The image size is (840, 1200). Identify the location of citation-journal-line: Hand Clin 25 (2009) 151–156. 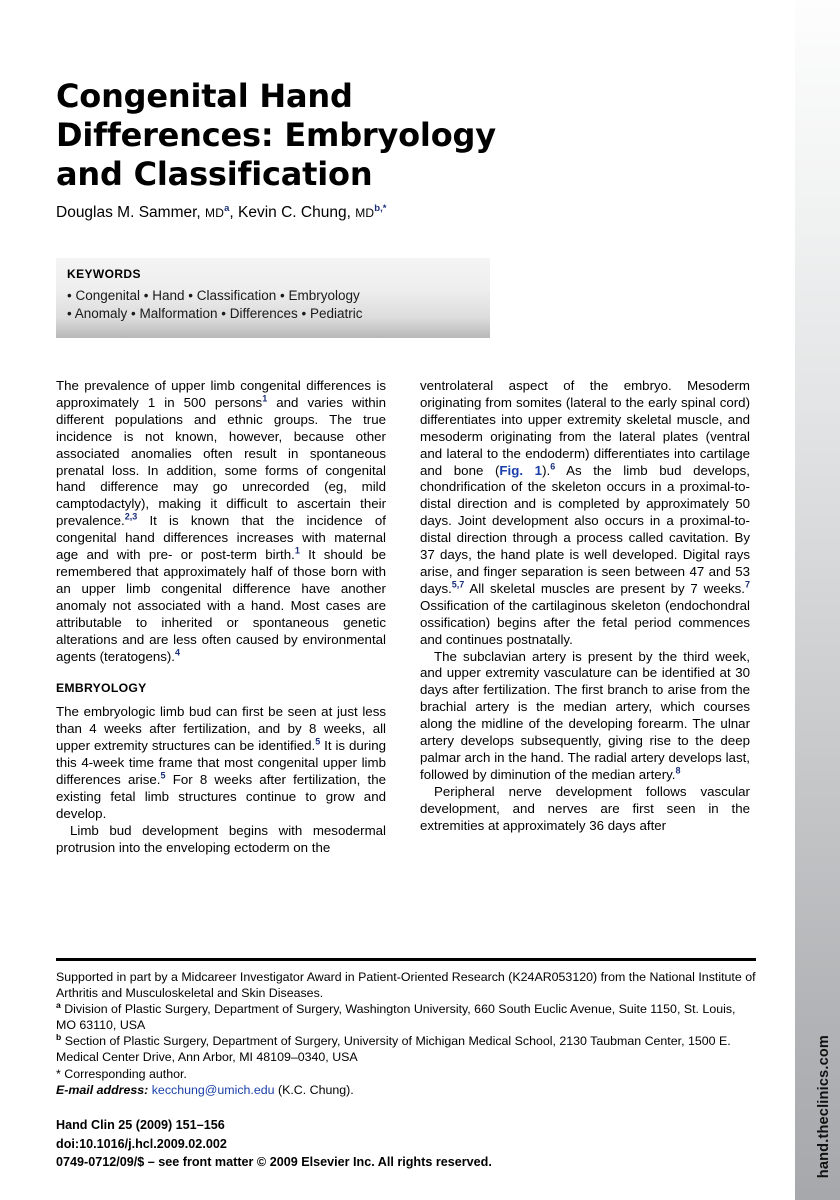
(140, 1125).